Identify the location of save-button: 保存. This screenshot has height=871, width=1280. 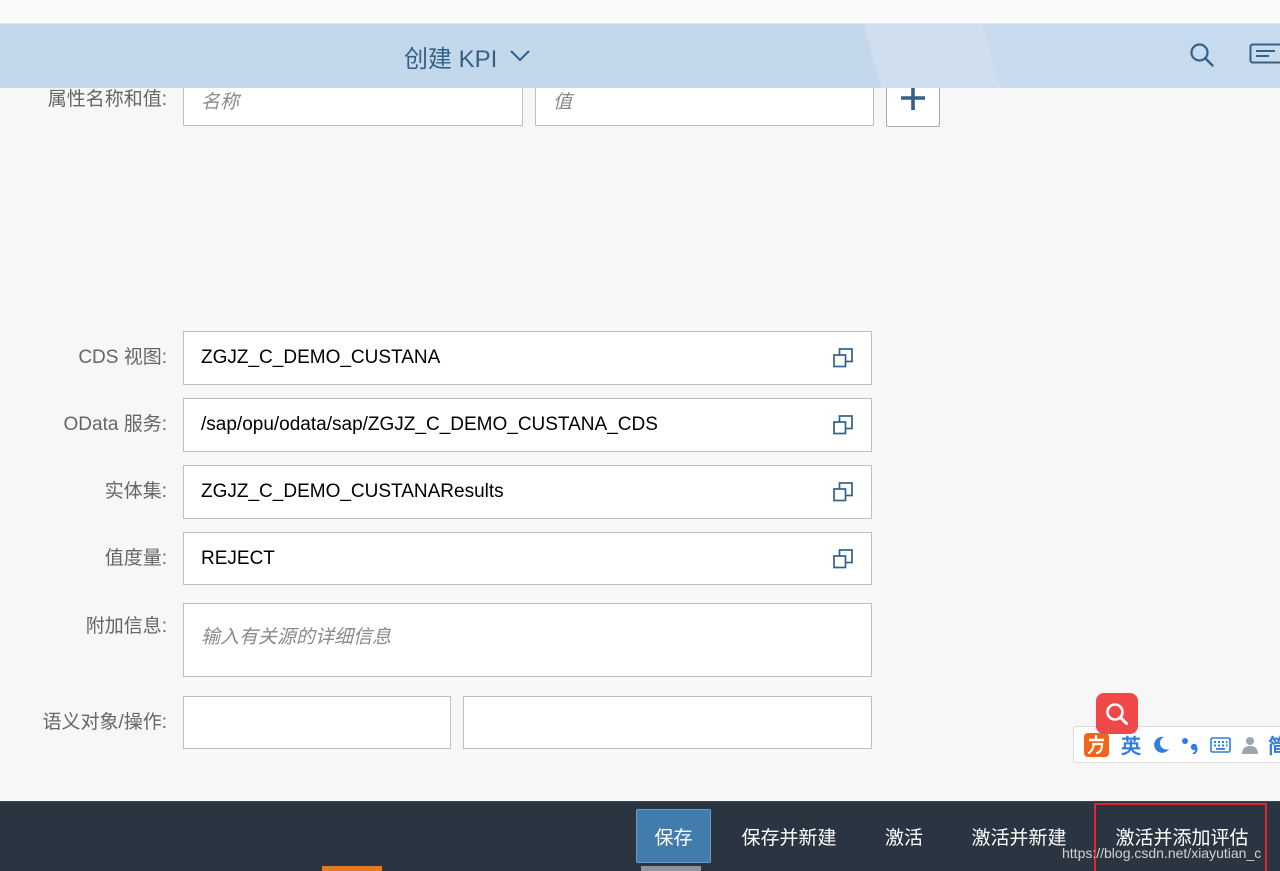
(673, 836).